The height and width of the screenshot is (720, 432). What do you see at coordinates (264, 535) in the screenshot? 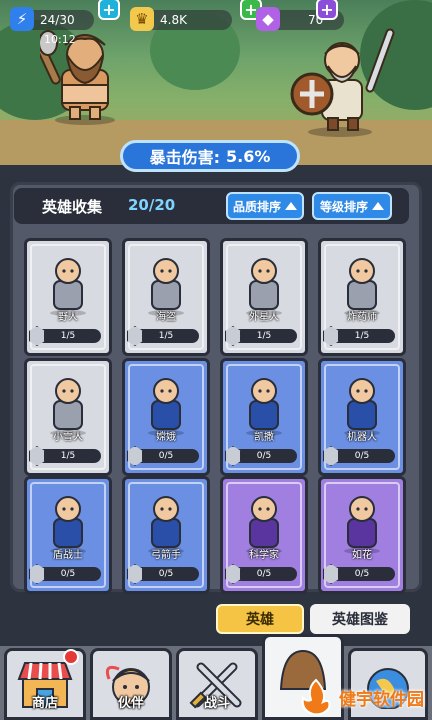
I see `hero-card: 科学家 0/5` at bounding box center [264, 535].